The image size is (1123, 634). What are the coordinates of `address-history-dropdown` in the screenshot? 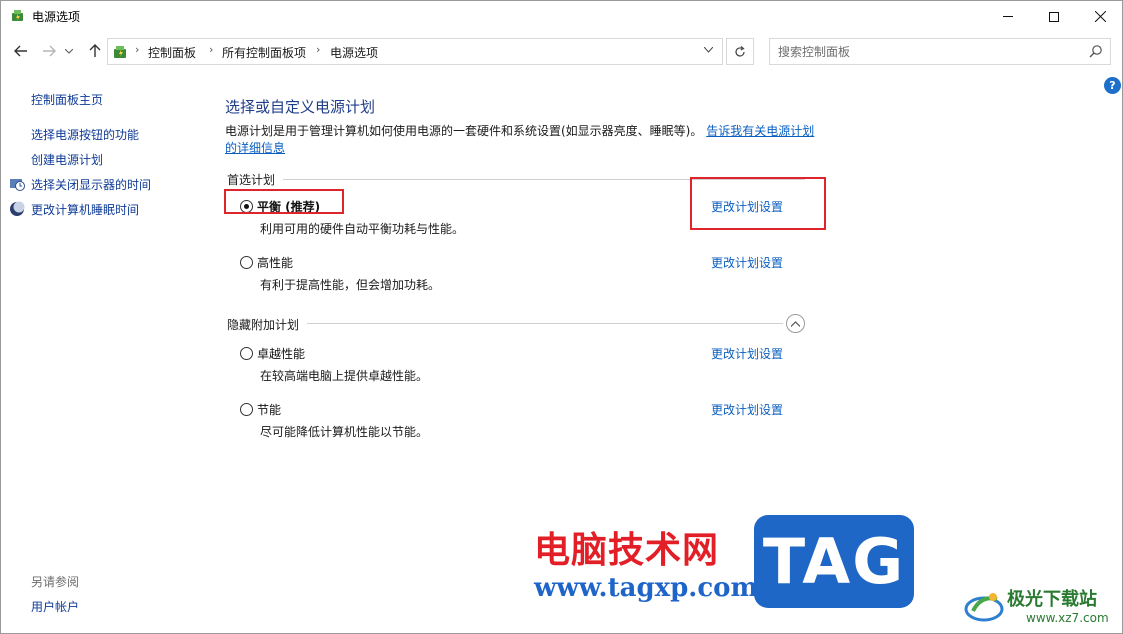 It's located at (708, 52).